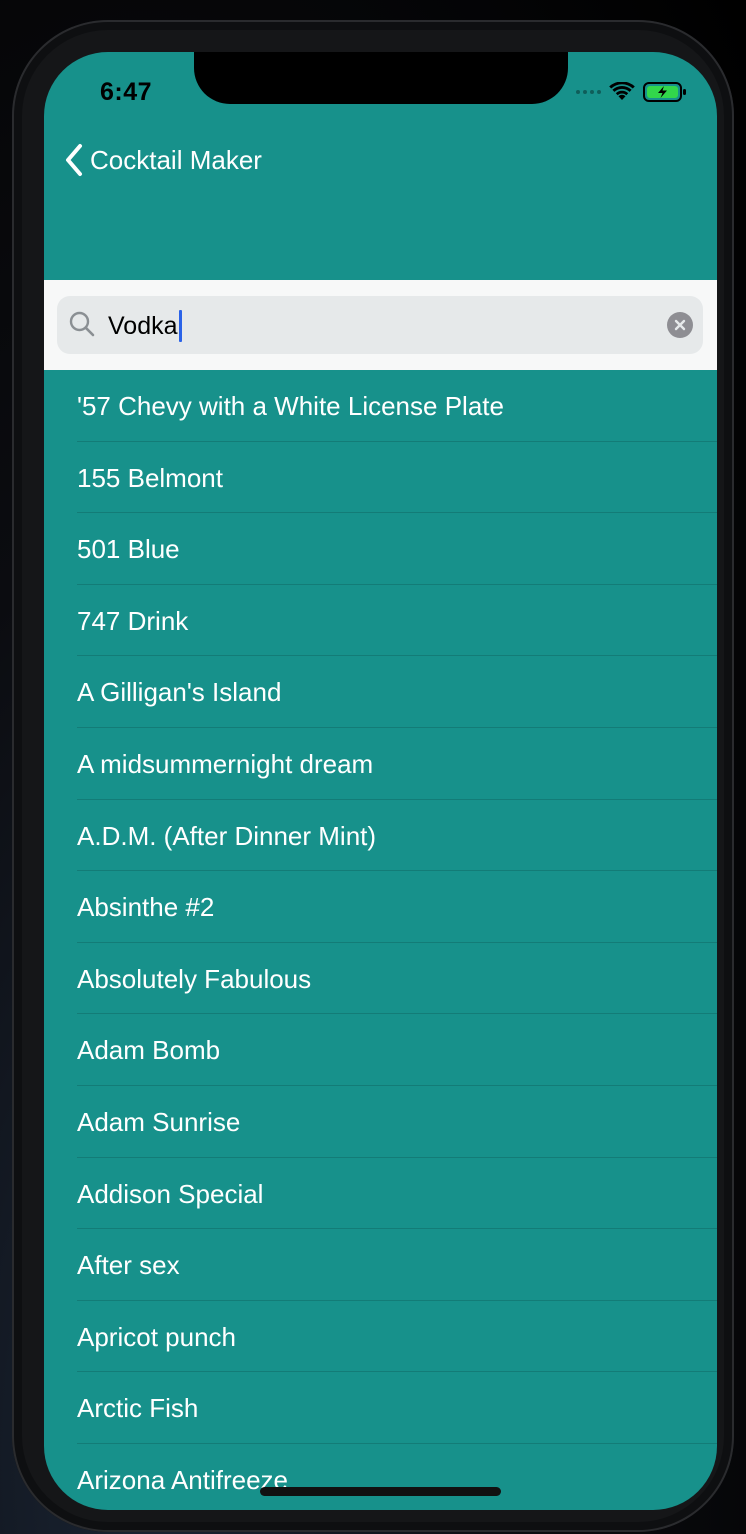  Describe the element at coordinates (156, 1336) in the screenshot. I see `list-item-label: Apricot punch` at that location.